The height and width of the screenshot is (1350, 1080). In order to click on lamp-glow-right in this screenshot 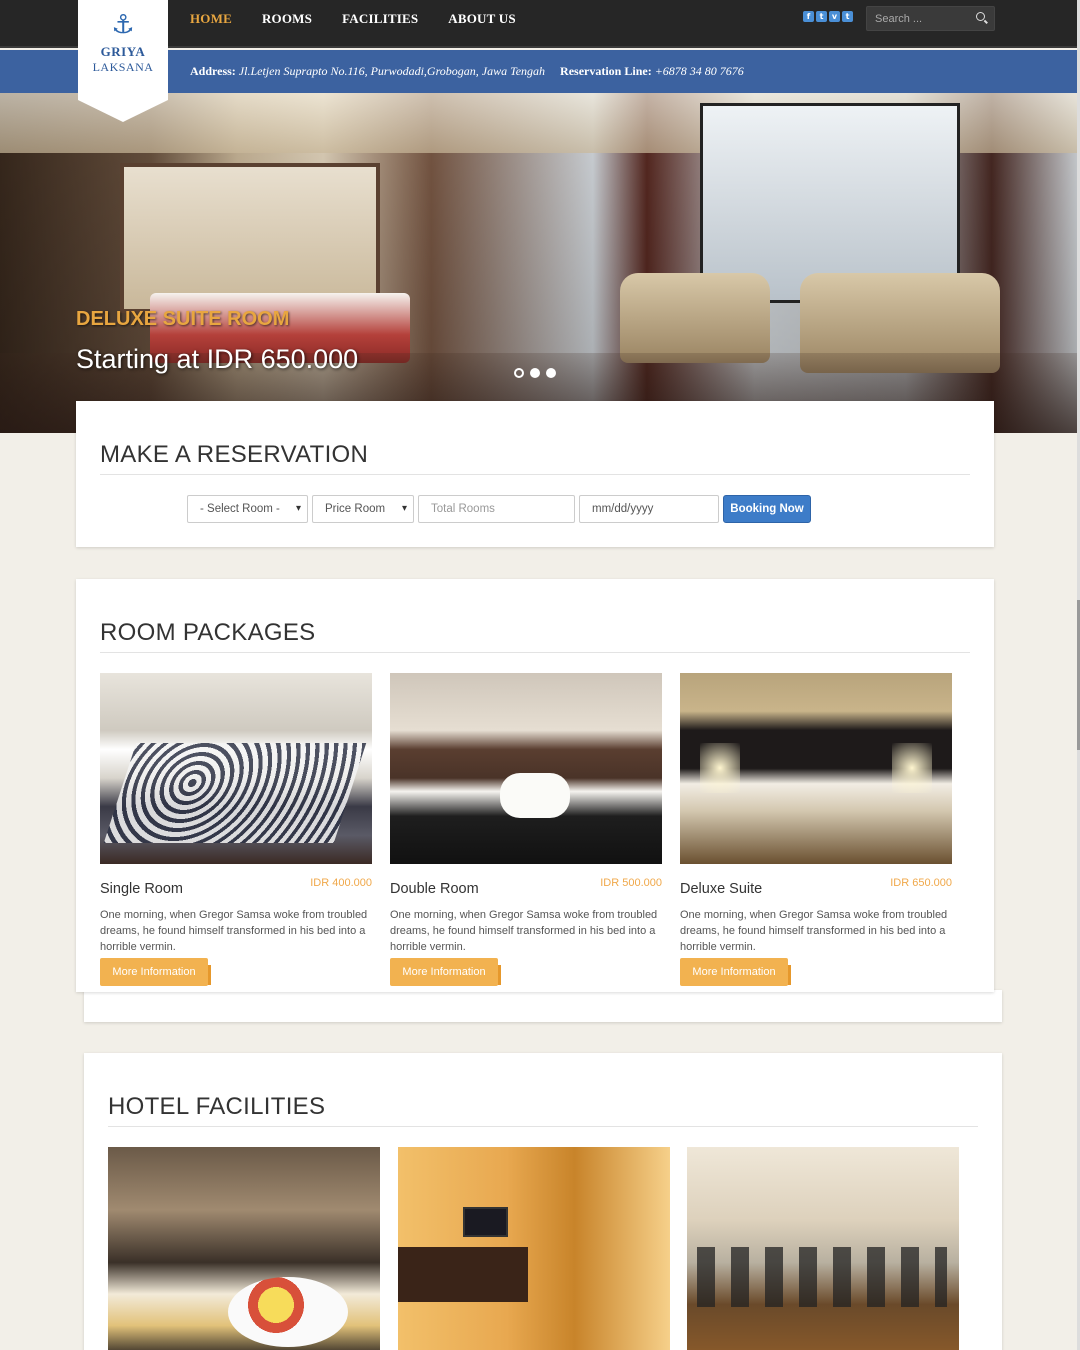, I will do `click(912, 768)`.